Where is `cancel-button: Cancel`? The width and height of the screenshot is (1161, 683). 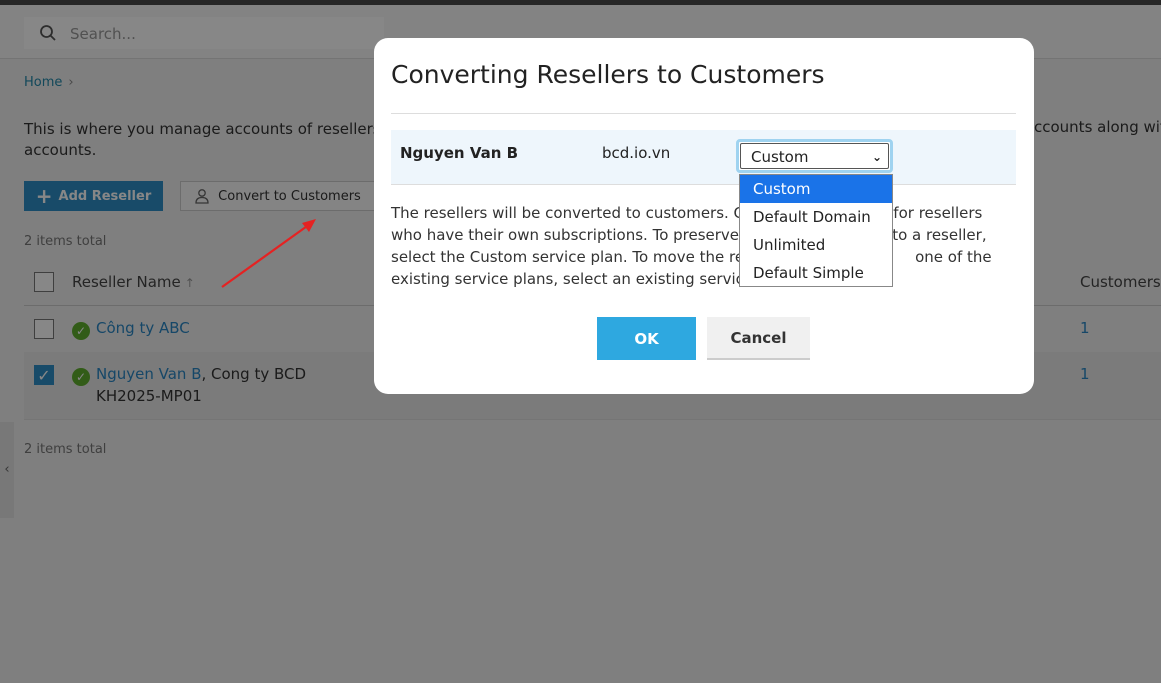 cancel-button: Cancel is located at coordinates (758, 338).